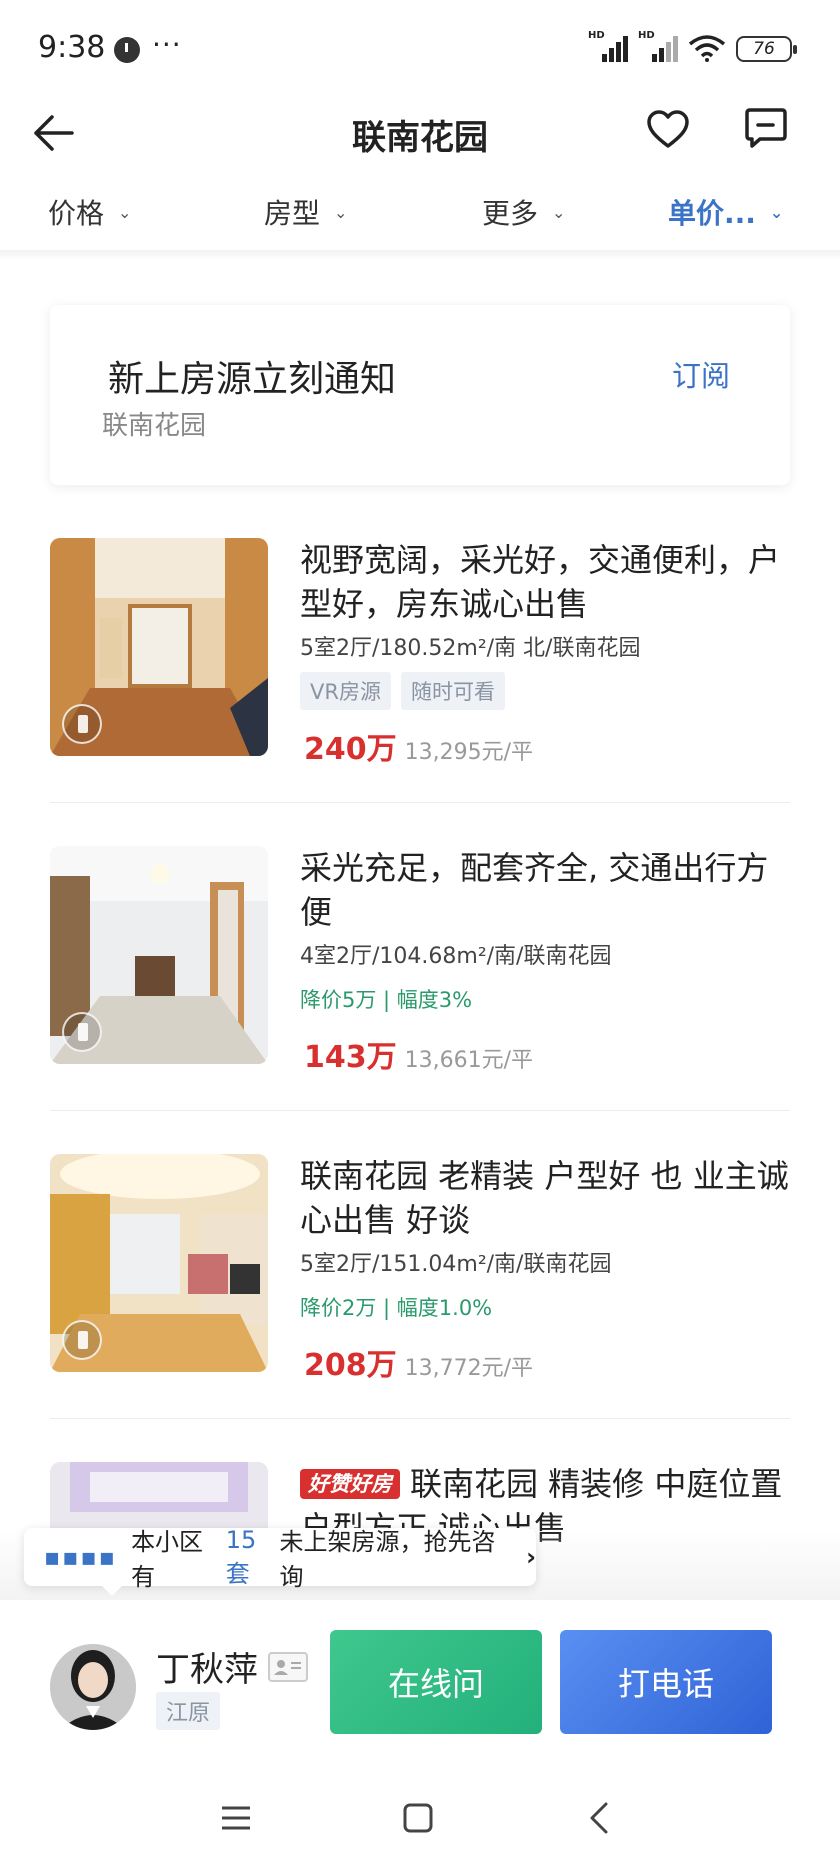 The width and height of the screenshot is (840, 1869). Describe the element at coordinates (188, 1711) in the screenshot. I see `agent-company: 江原` at that location.